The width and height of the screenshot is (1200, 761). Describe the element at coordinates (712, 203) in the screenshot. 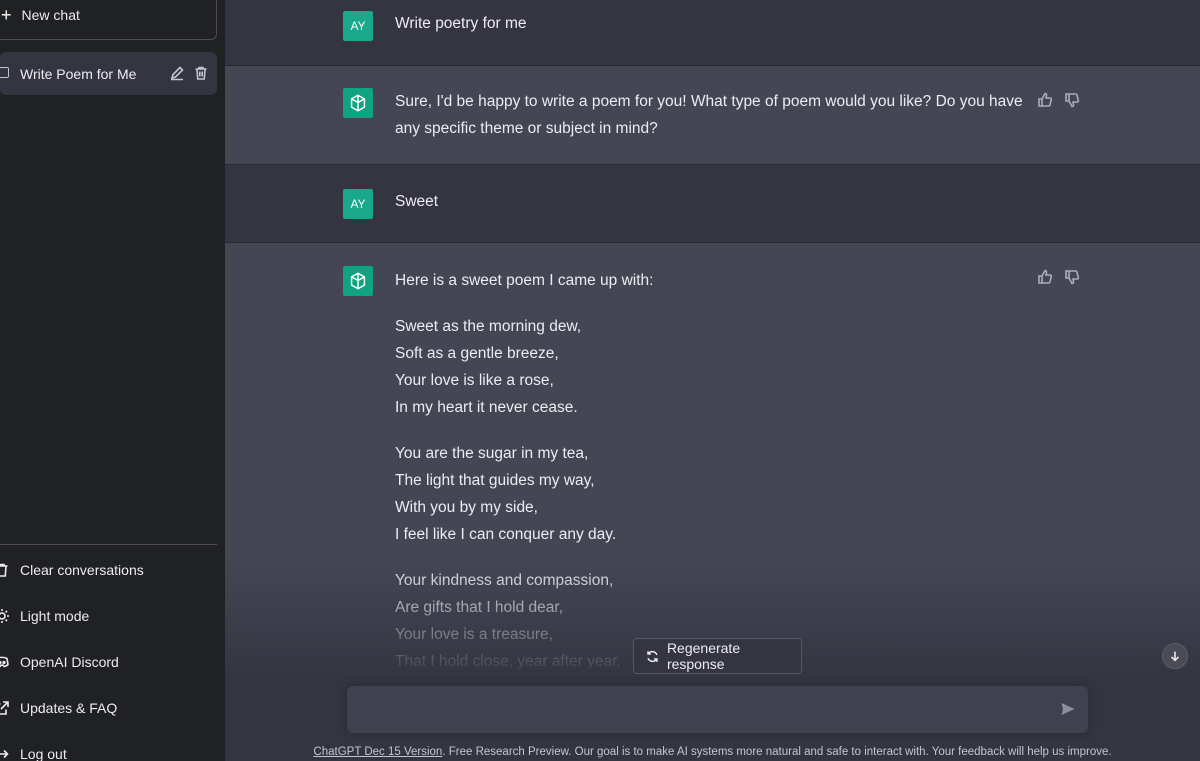

I see `user-message: AY Sweet` at that location.